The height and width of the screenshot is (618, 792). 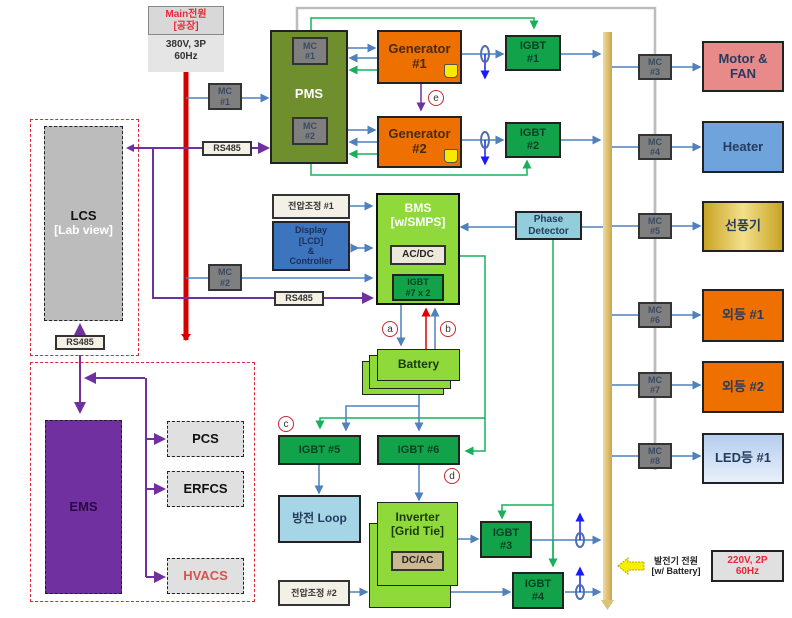 What do you see at coordinates (743, 226) in the screenshot?
I see `load-fan: 선풍기` at bounding box center [743, 226].